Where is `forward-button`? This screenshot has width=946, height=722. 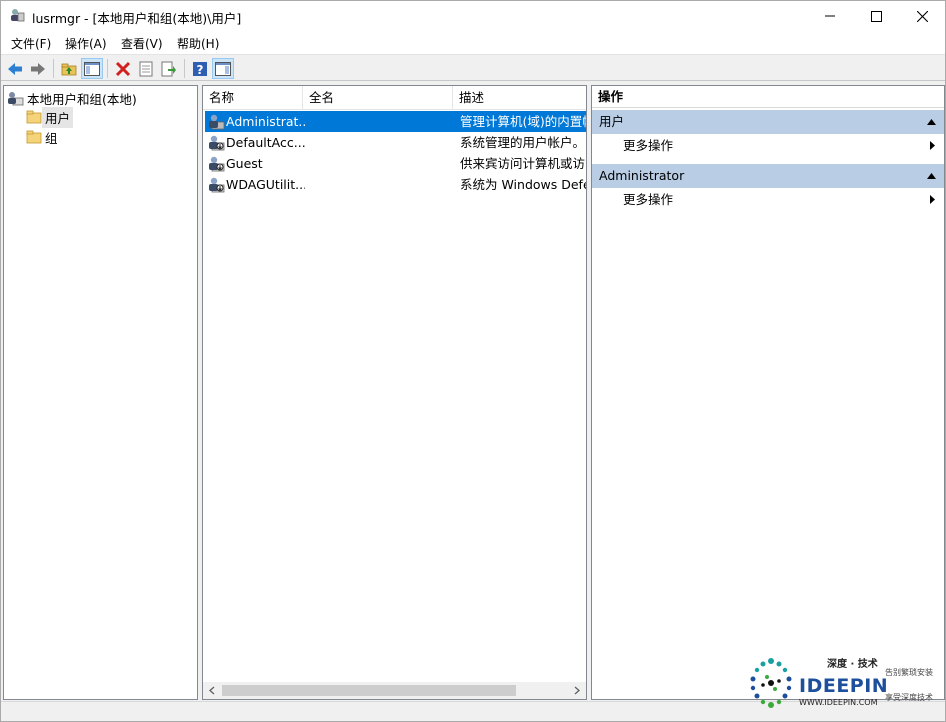 forward-button is located at coordinates (38, 68).